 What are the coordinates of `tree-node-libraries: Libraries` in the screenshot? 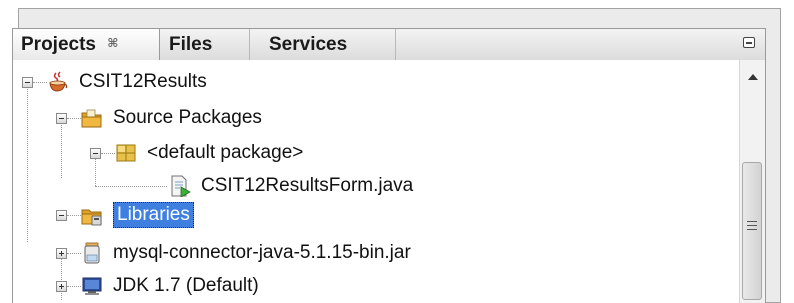 It's located at (137, 215).